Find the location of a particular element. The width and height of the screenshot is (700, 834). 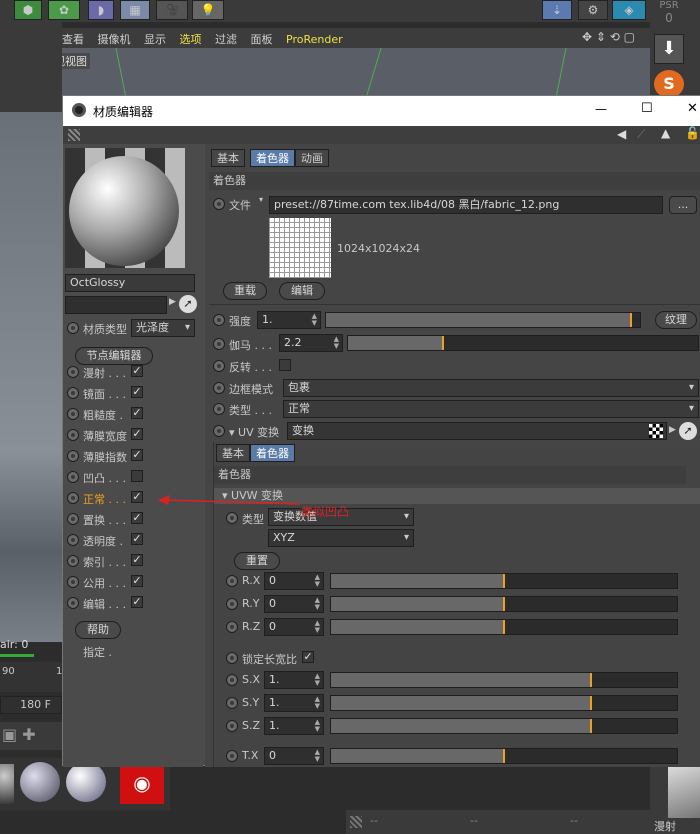

close-button: ✕ is located at coordinates (692, 108).